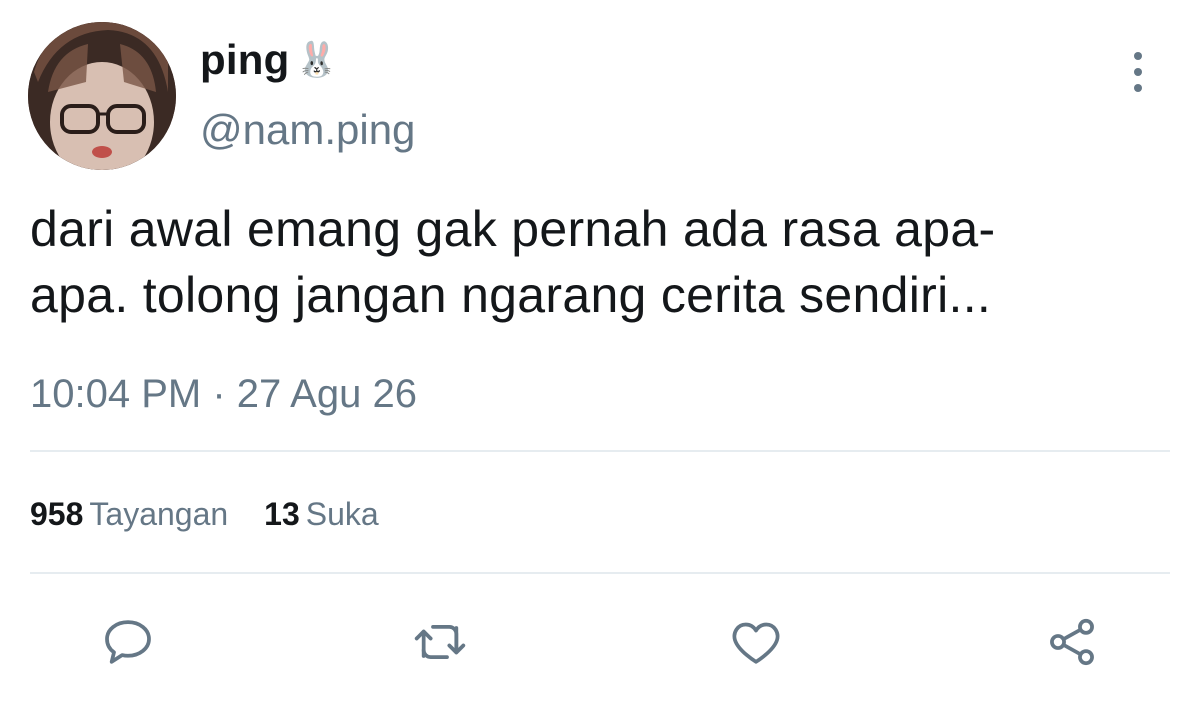  I want to click on like-button, so click(756, 642).